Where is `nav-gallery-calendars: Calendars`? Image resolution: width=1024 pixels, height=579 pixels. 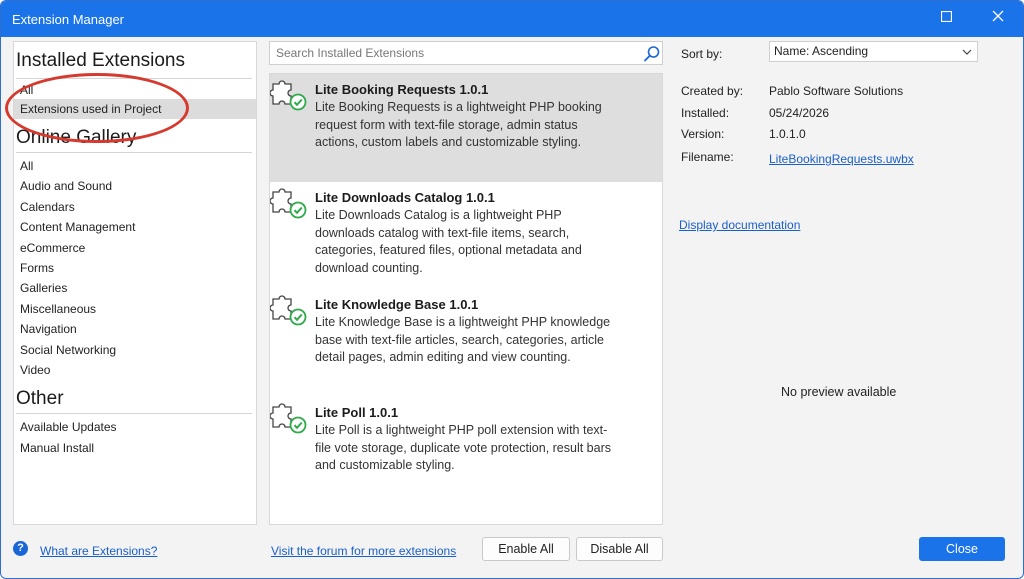 nav-gallery-calendars: Calendars is located at coordinates (135, 207).